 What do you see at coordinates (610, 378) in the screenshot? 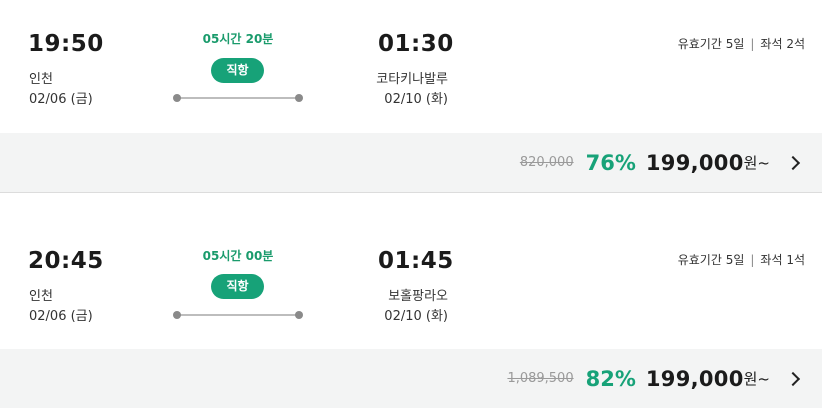
I see `discount-rate: 82%` at bounding box center [610, 378].